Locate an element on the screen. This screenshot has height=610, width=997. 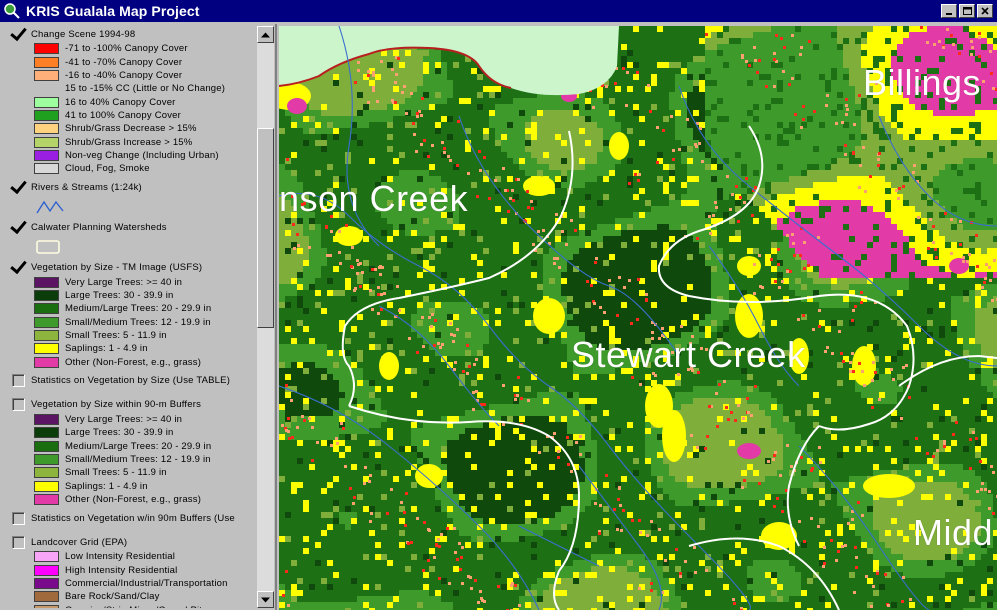
legend-class-label: Shrub/Grass Decrease > 15% is located at coordinates (131, 129).